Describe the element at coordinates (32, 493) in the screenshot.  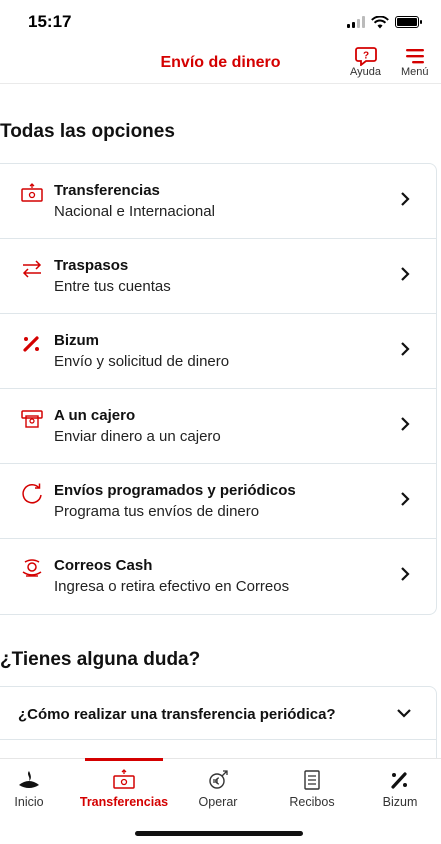
I see `recurring-icon` at that location.